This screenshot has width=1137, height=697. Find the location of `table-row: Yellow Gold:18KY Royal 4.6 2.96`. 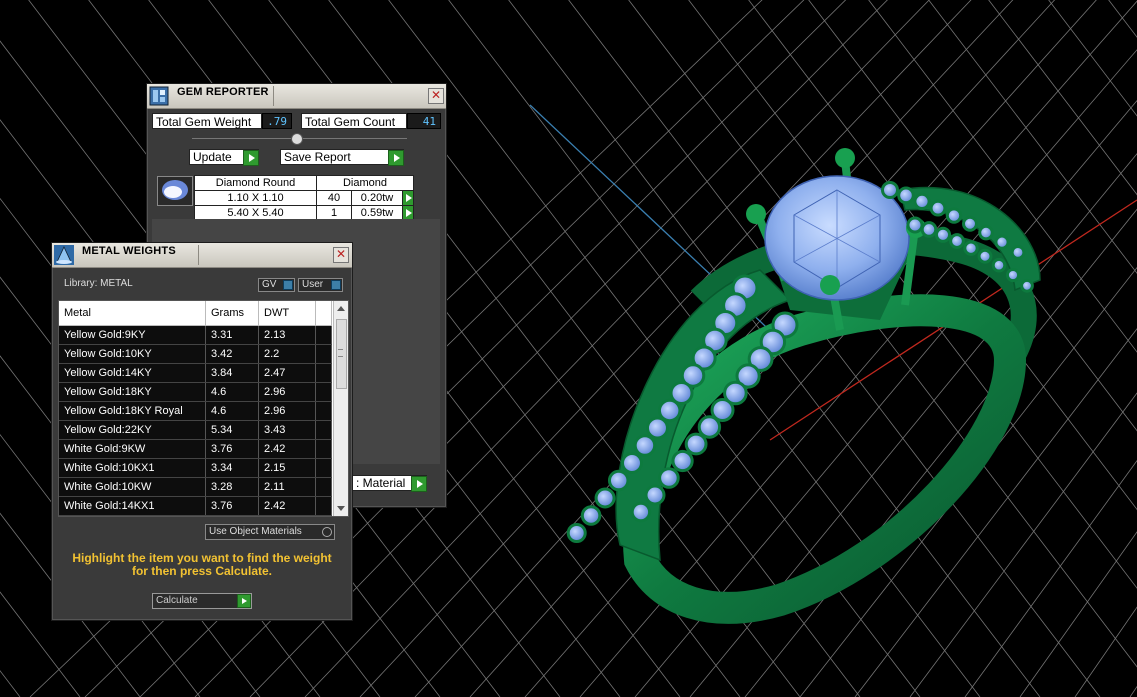

table-row: Yellow Gold:18KY Royal 4.6 2.96 is located at coordinates (195, 411).